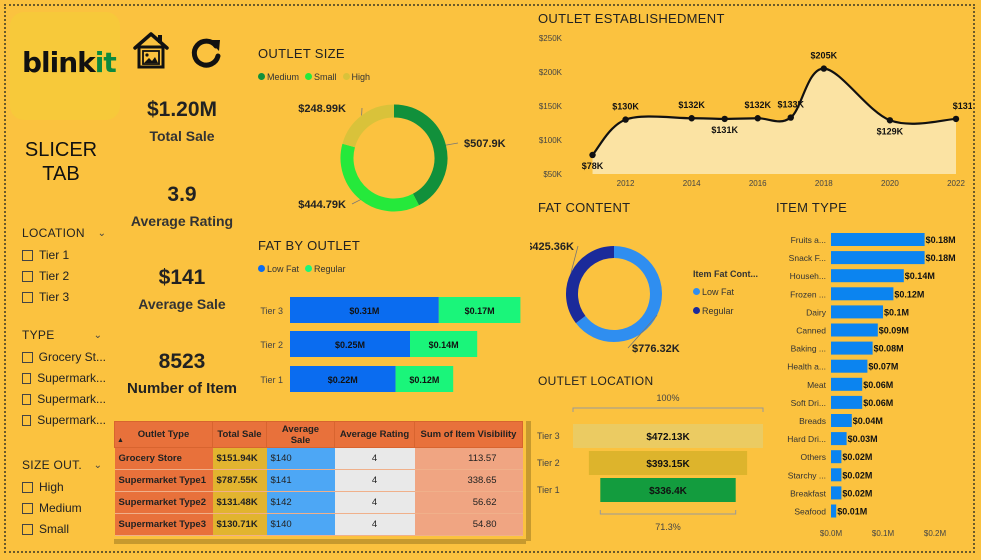  I want to click on table-cell: 54.80, so click(468, 524).